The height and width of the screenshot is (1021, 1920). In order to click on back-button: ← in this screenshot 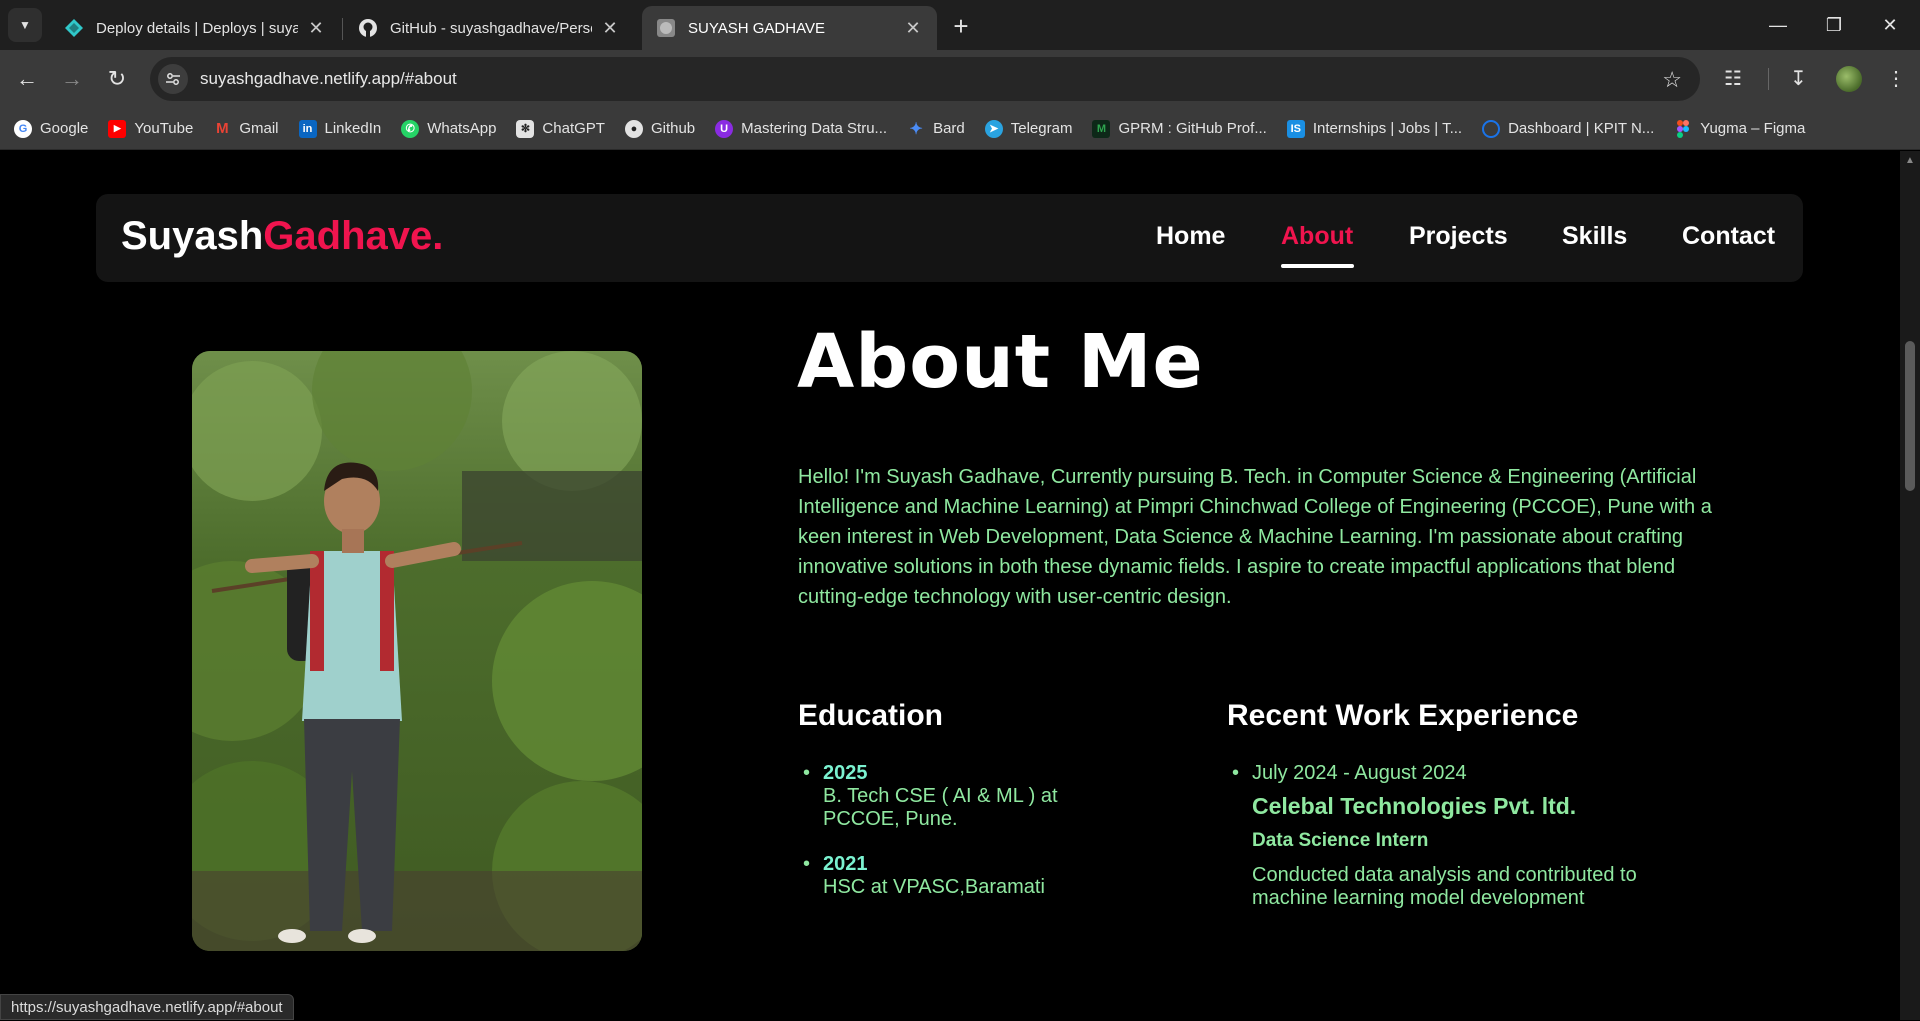, I will do `click(27, 79)`.